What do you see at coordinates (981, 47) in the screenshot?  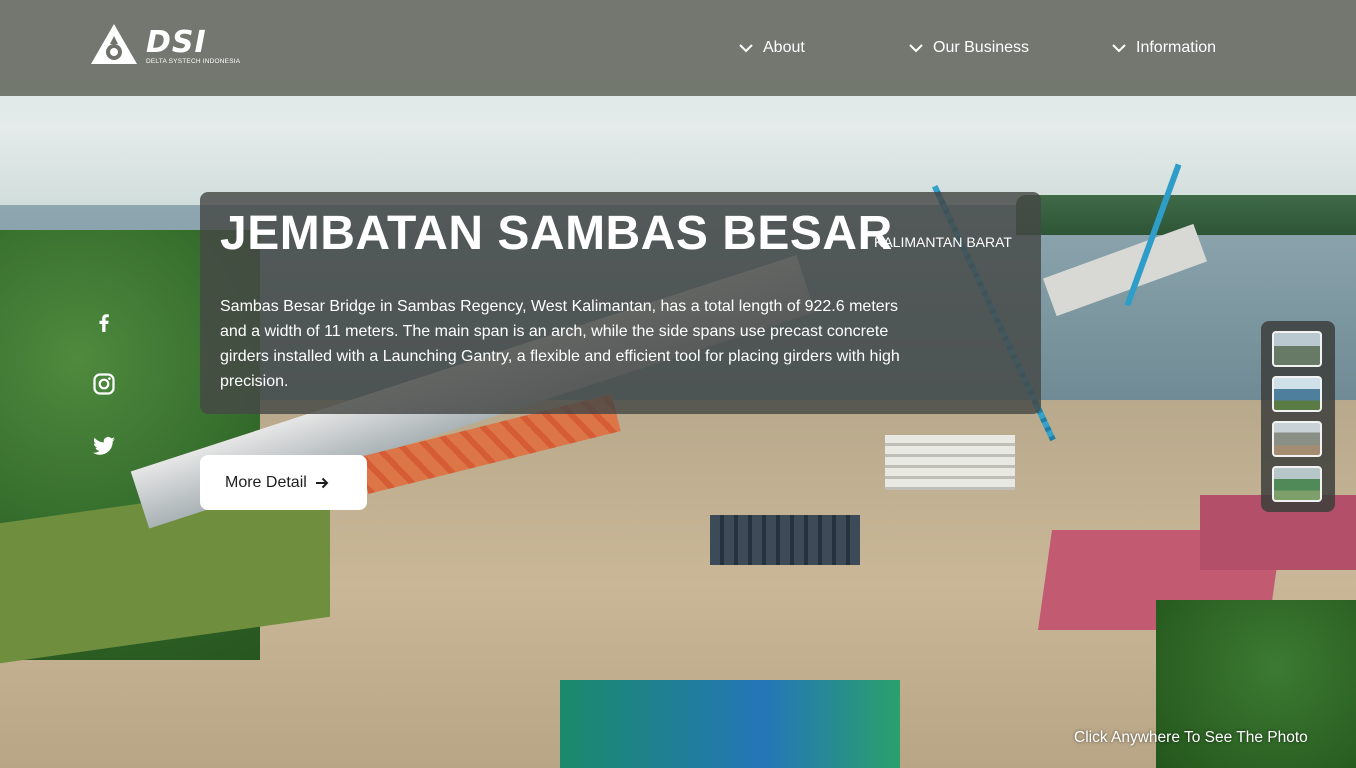 I see `nav-our-business-label: Our Business` at bounding box center [981, 47].